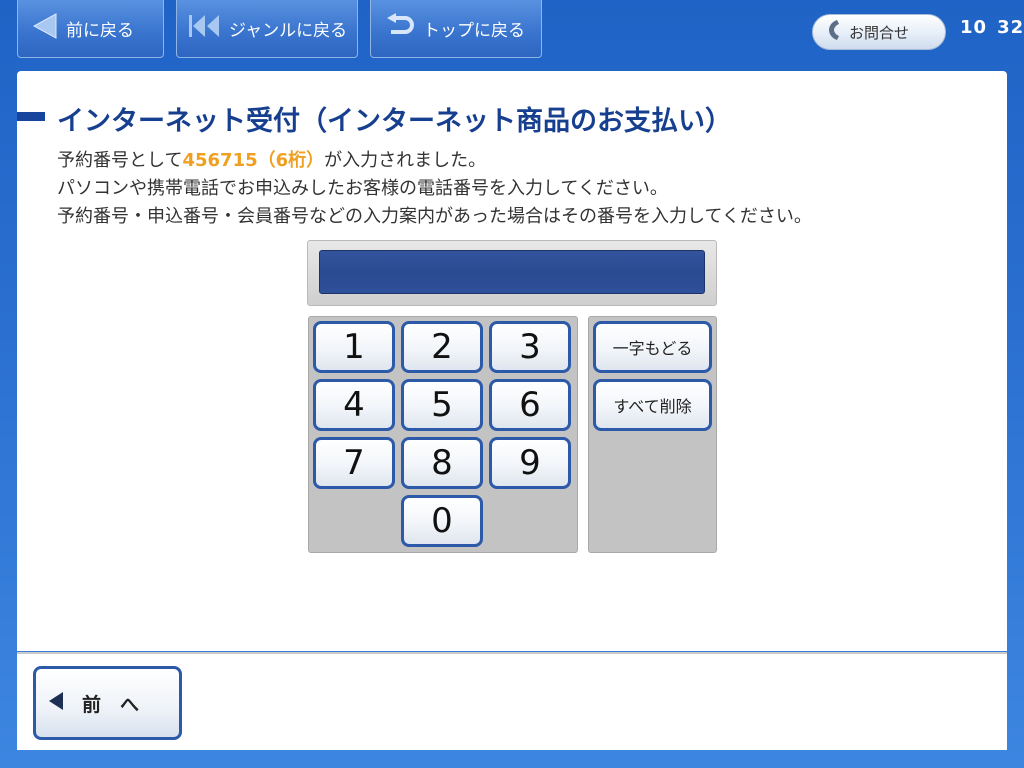  I want to click on footer: 前 へ, so click(512, 701).